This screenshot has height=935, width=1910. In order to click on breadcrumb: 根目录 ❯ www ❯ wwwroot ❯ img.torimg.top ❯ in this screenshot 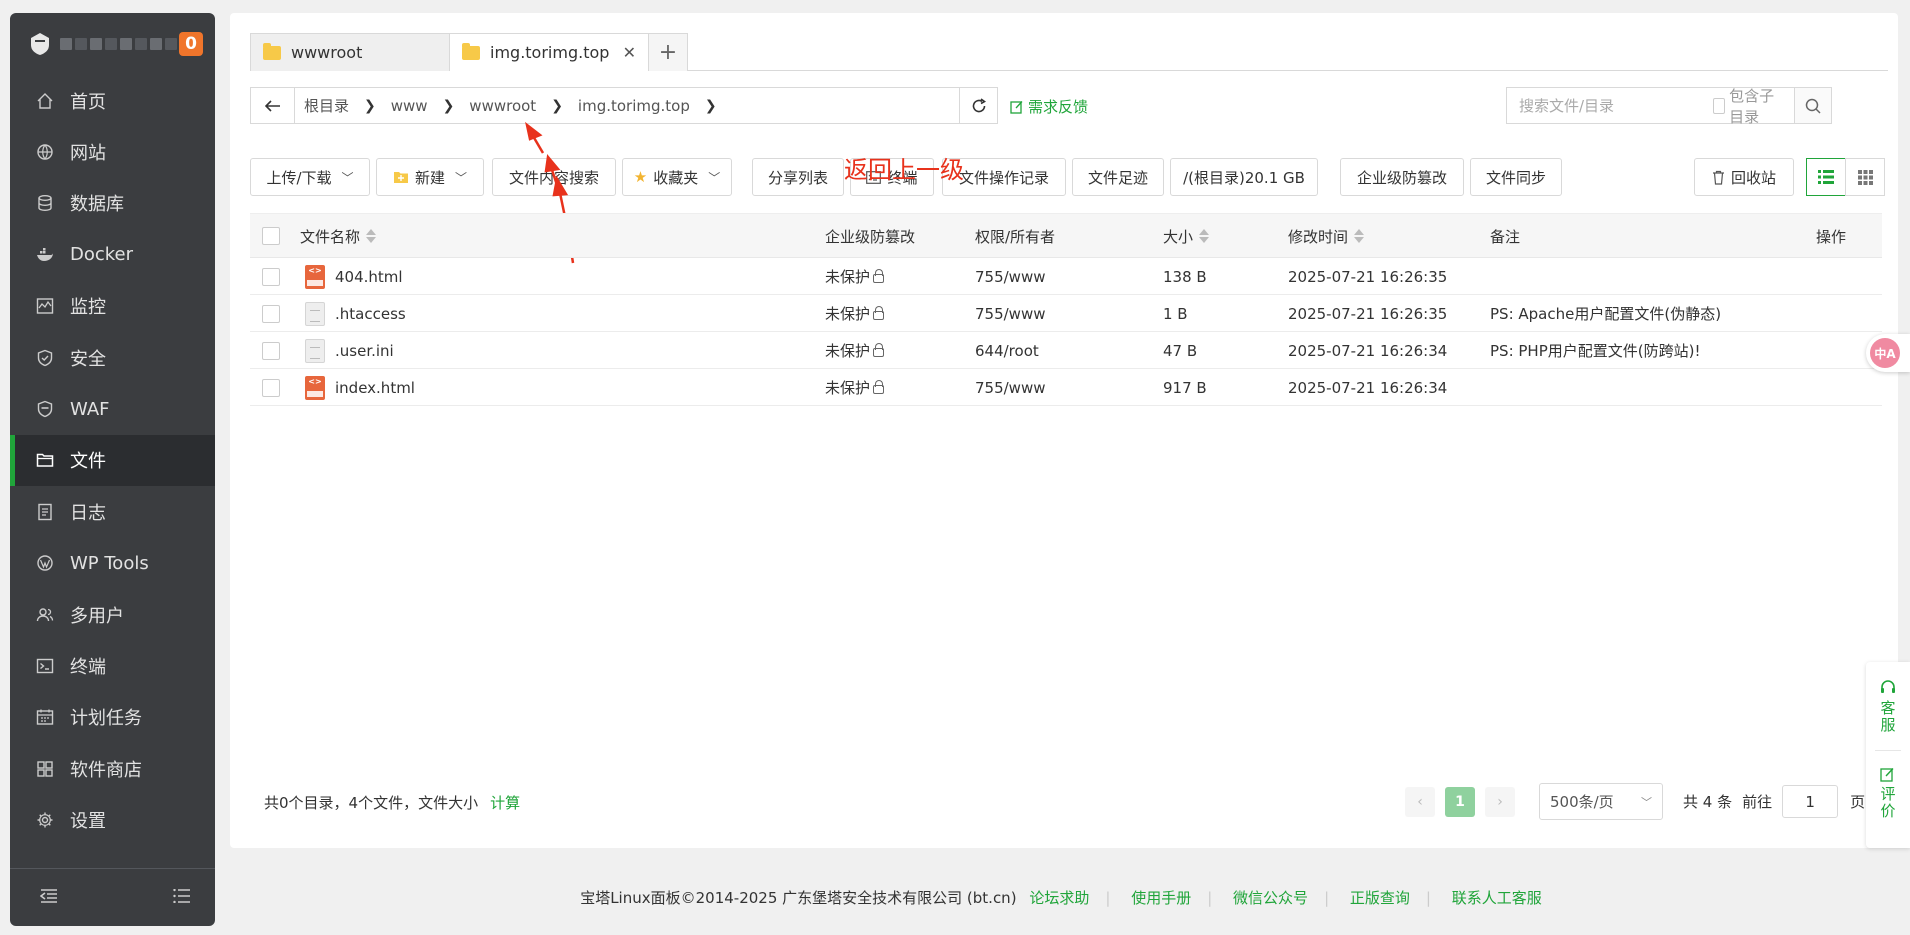, I will do `click(509, 105)`.